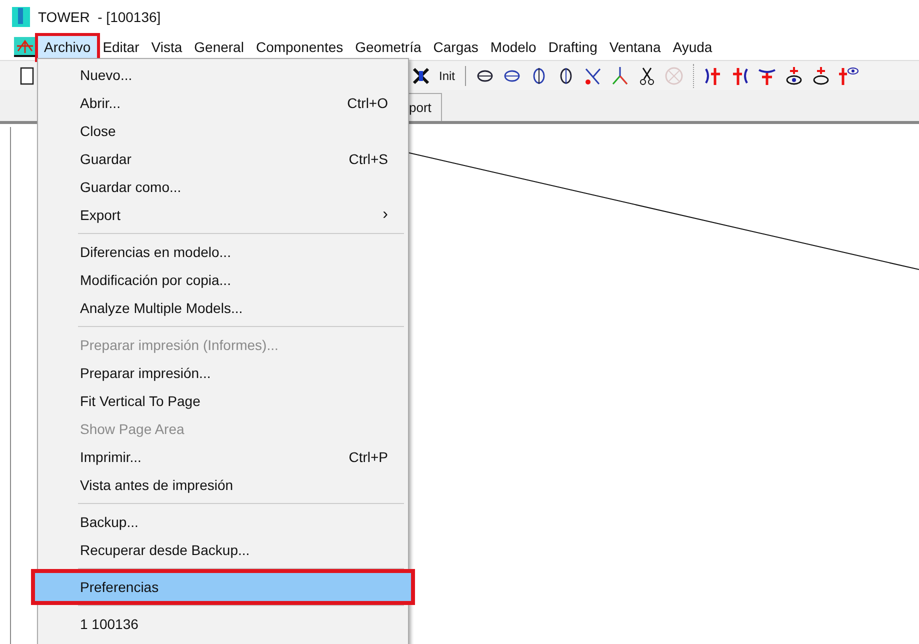 The width and height of the screenshot is (919, 644). Describe the element at coordinates (223, 485) in the screenshot. I see `menu-item: Vista antes de impresión` at that location.